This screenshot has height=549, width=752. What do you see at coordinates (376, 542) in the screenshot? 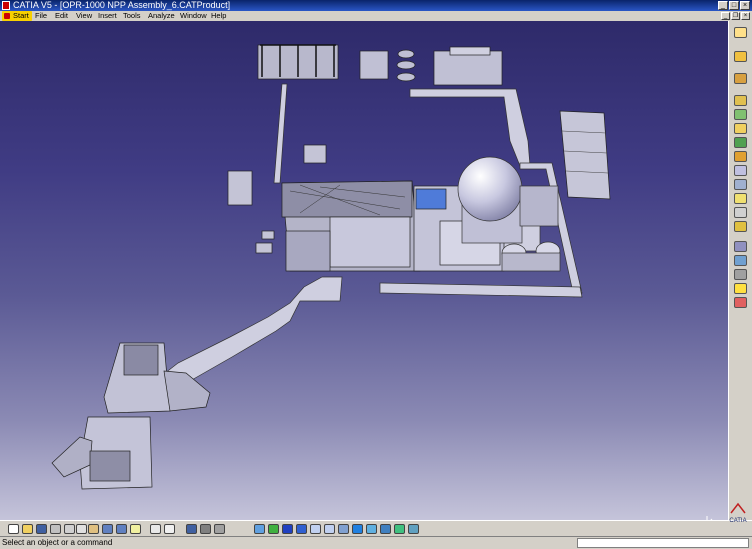
I see `status-bar: Select an object or a command` at bounding box center [376, 542].